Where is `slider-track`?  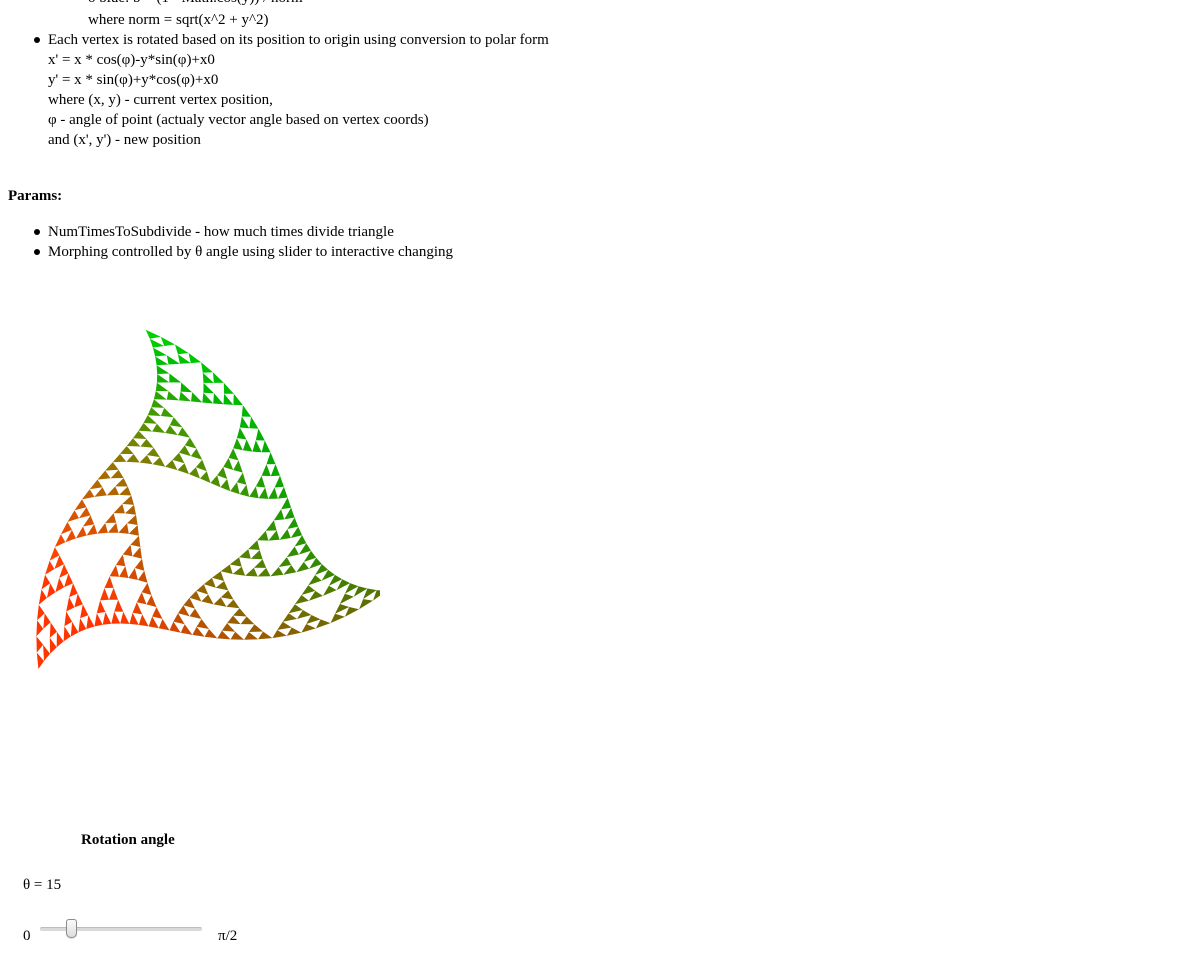 slider-track is located at coordinates (121, 929).